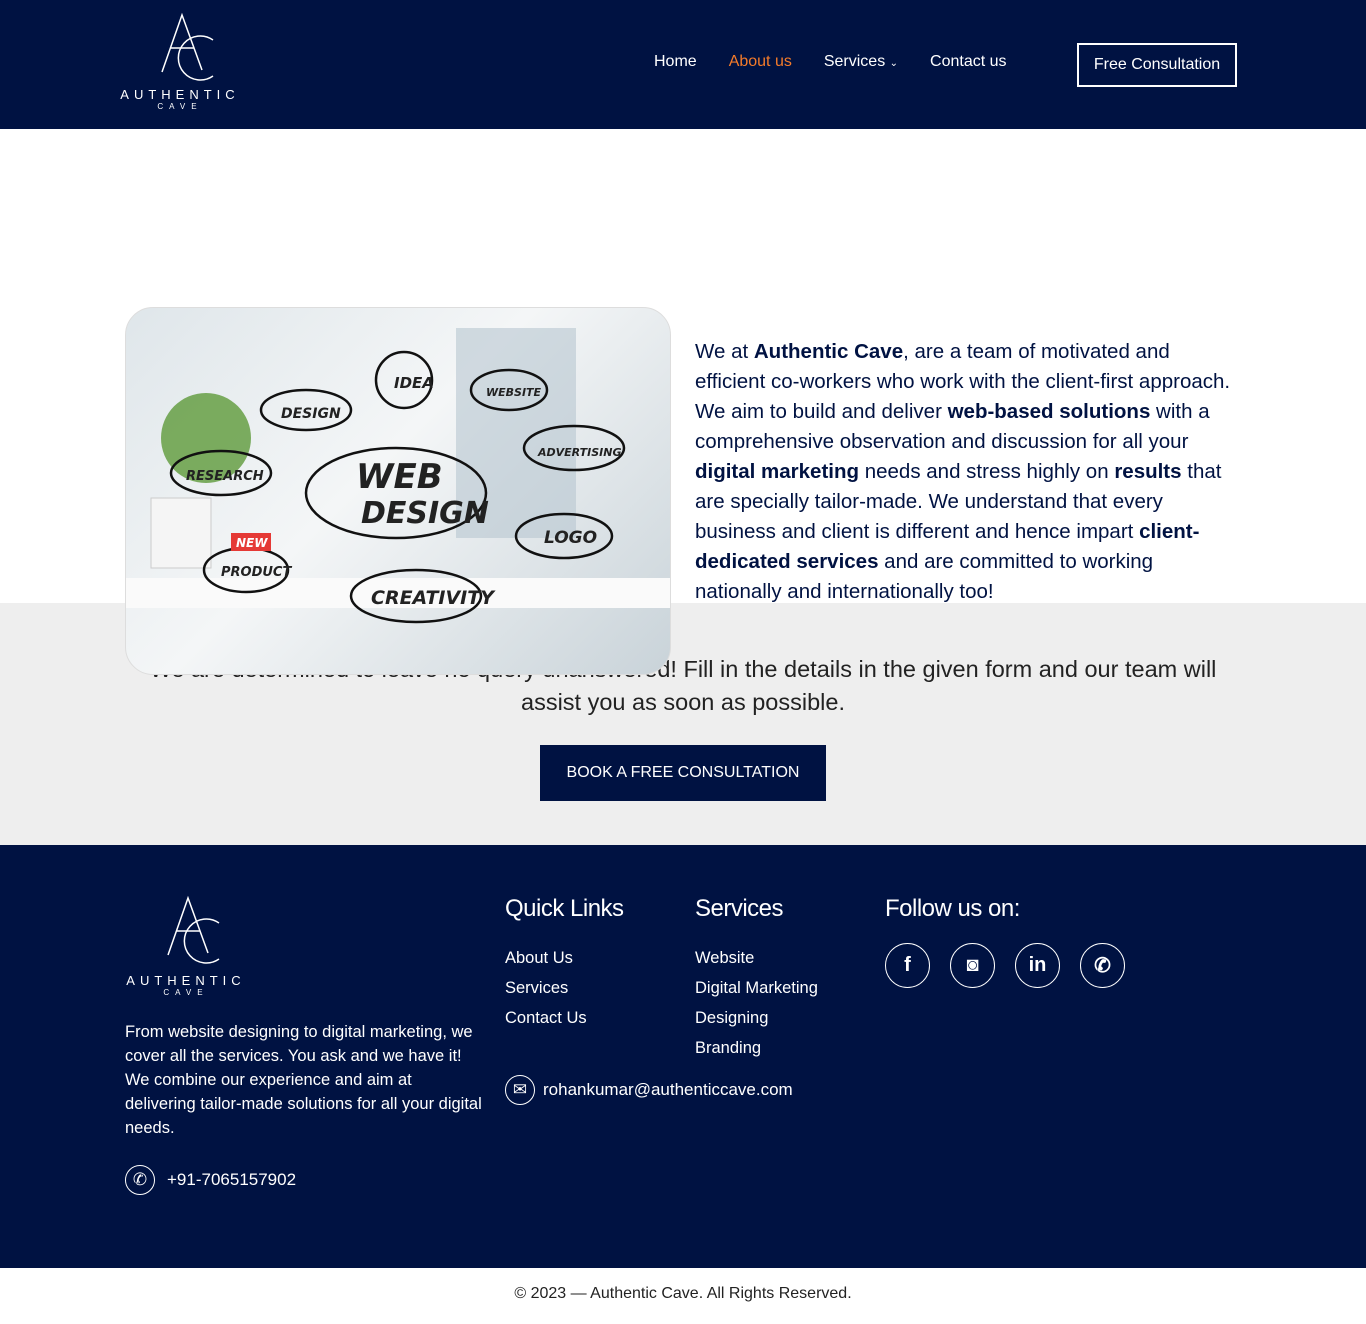 This screenshot has width=1366, height=1324. I want to click on label-idea: IDEA, so click(414, 383).